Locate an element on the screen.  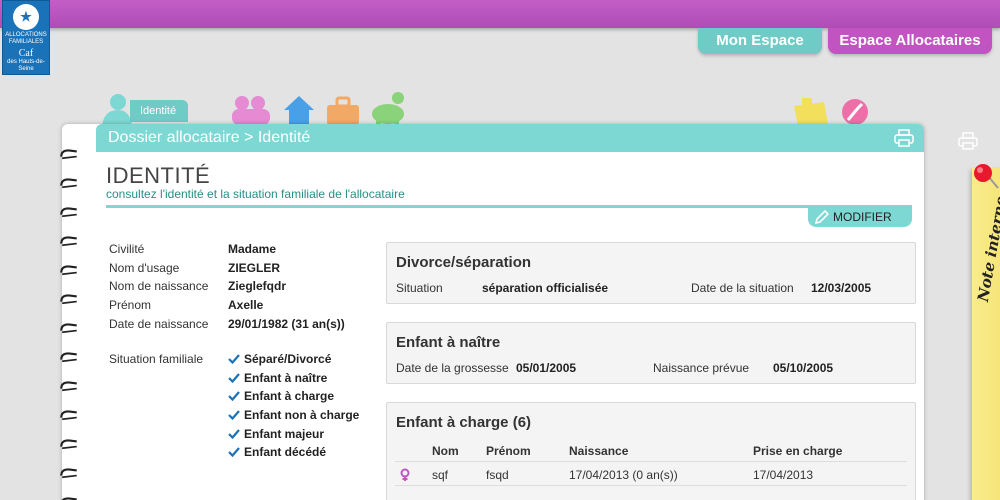
compass-icon is located at coordinates (855, 111).